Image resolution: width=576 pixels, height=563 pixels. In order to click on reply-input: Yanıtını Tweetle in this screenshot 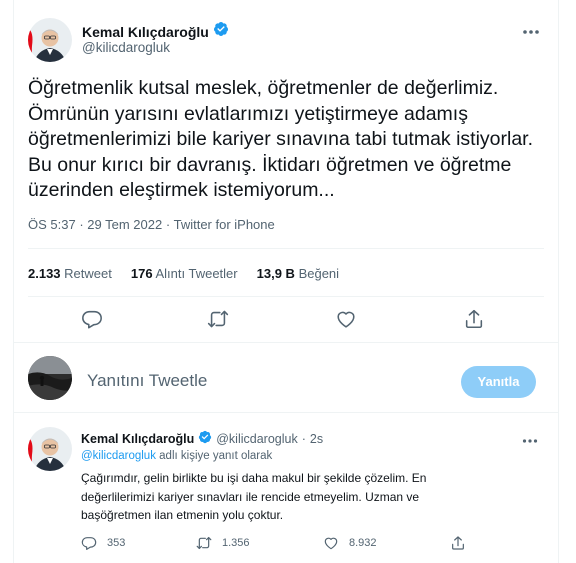, I will do `click(147, 381)`.